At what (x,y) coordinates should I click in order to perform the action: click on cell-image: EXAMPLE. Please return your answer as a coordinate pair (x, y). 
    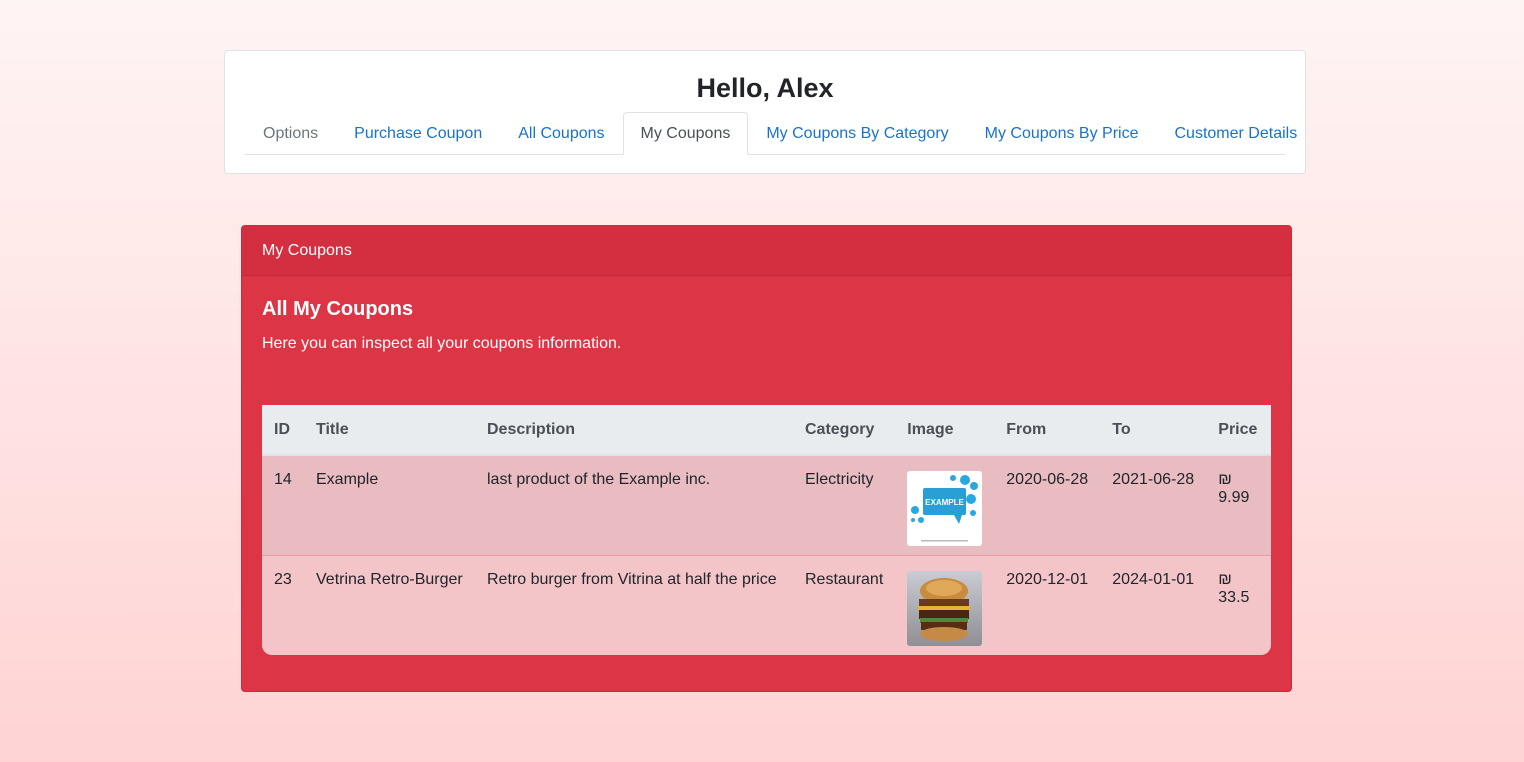
    Looking at the image, I should click on (945, 505).